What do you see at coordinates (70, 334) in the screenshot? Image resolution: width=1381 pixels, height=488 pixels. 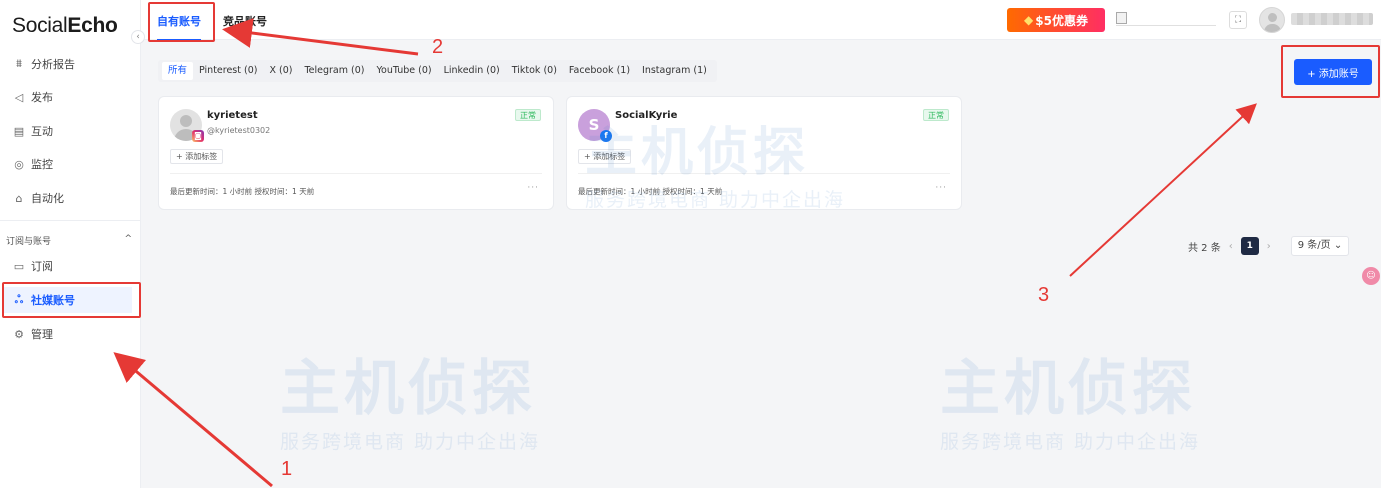 I see `sidebar-item-manage: ⚙ 管理` at bounding box center [70, 334].